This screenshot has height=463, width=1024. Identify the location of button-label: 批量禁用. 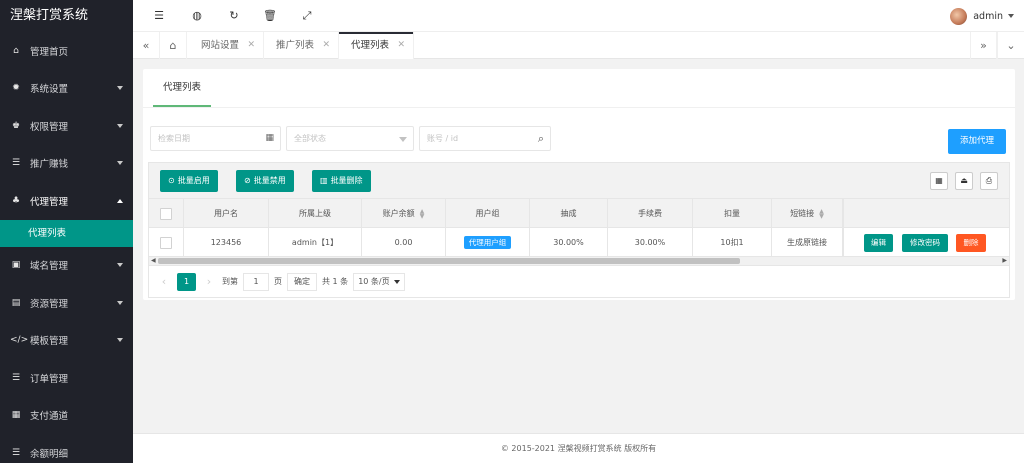
(269, 180).